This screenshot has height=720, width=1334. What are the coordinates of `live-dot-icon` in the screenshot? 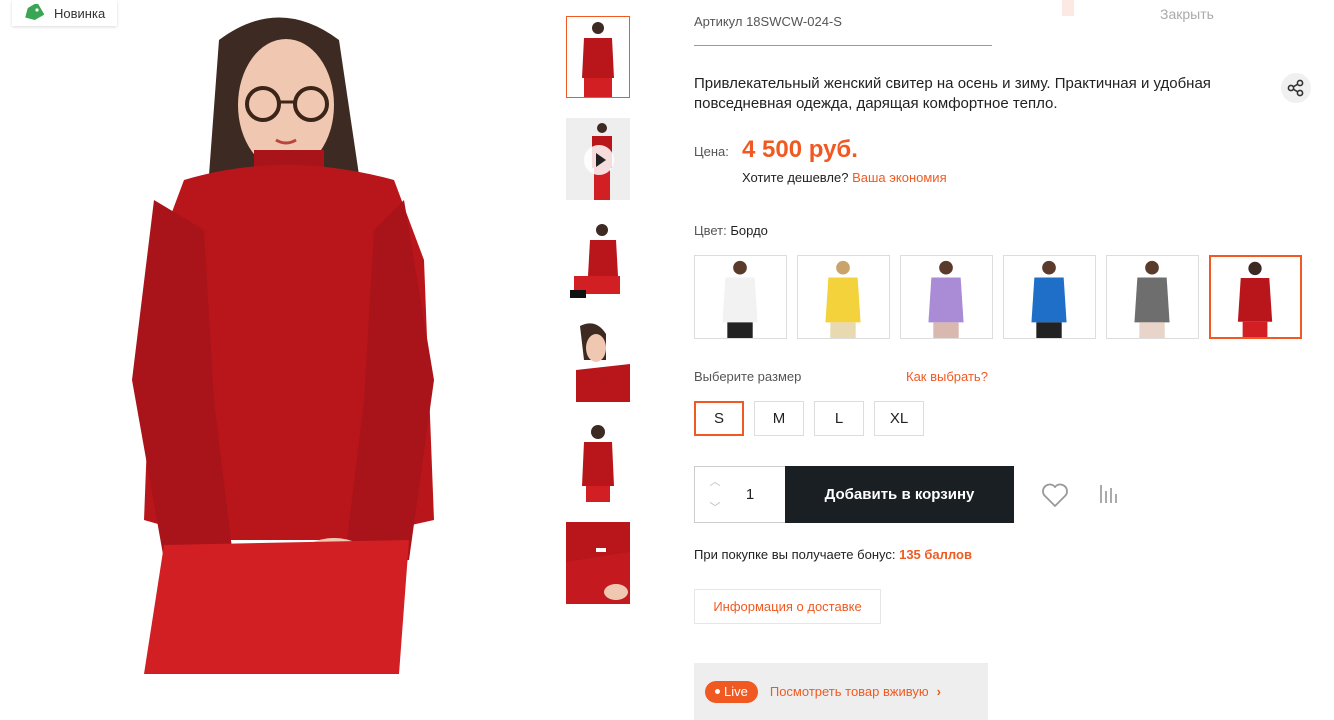 It's located at (717, 691).